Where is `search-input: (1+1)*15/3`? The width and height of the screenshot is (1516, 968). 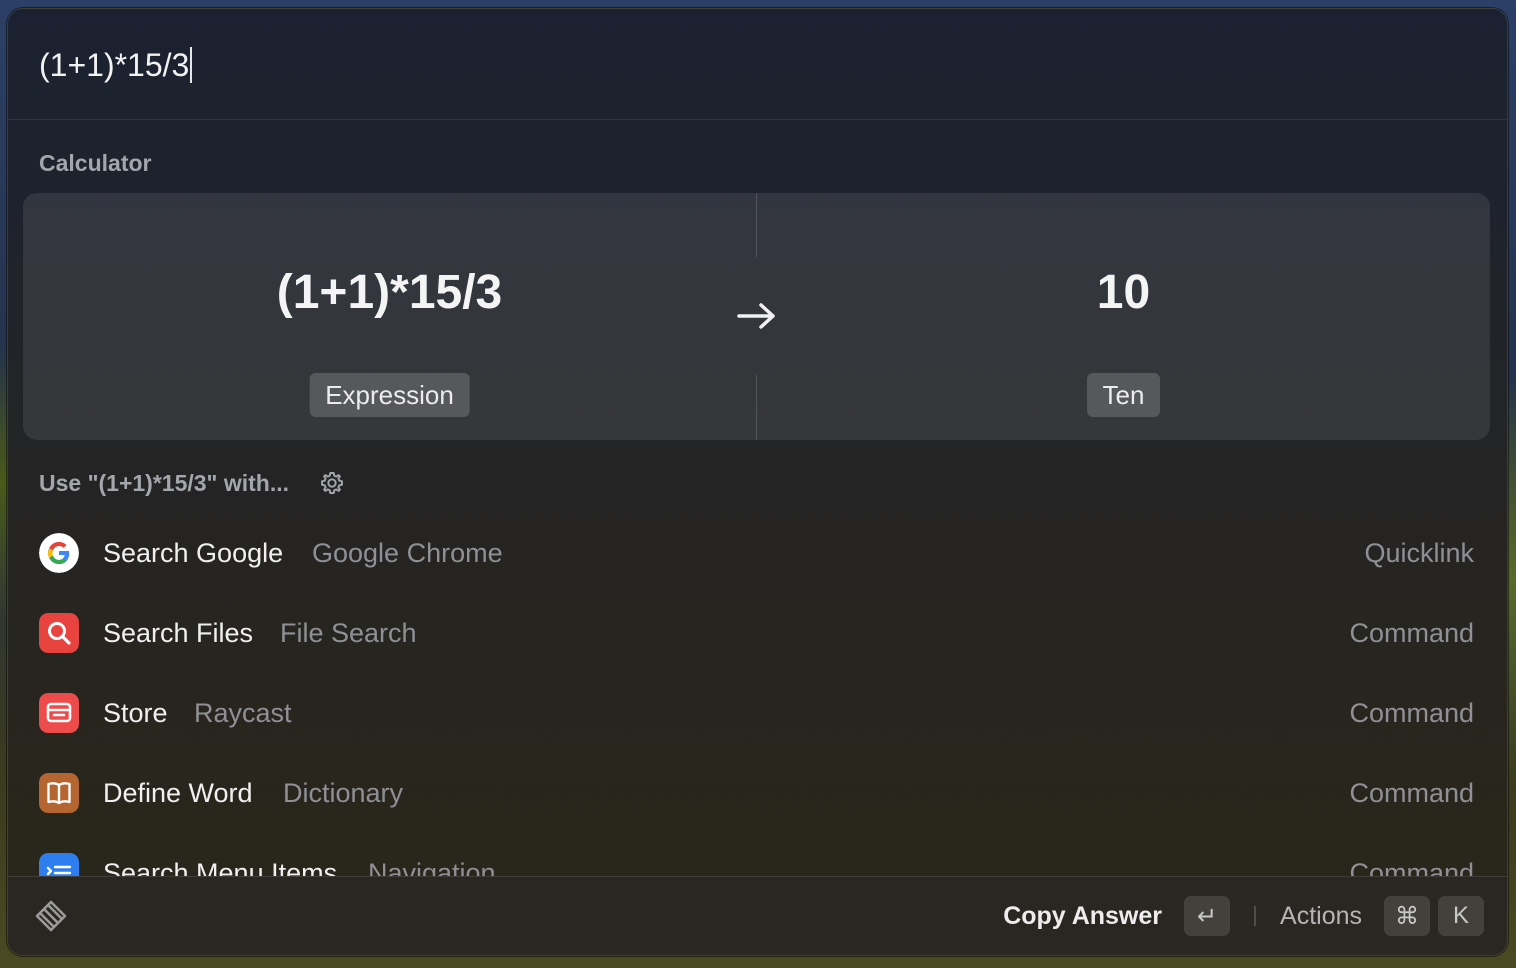 search-input: (1+1)*15/3 is located at coordinates (116, 65).